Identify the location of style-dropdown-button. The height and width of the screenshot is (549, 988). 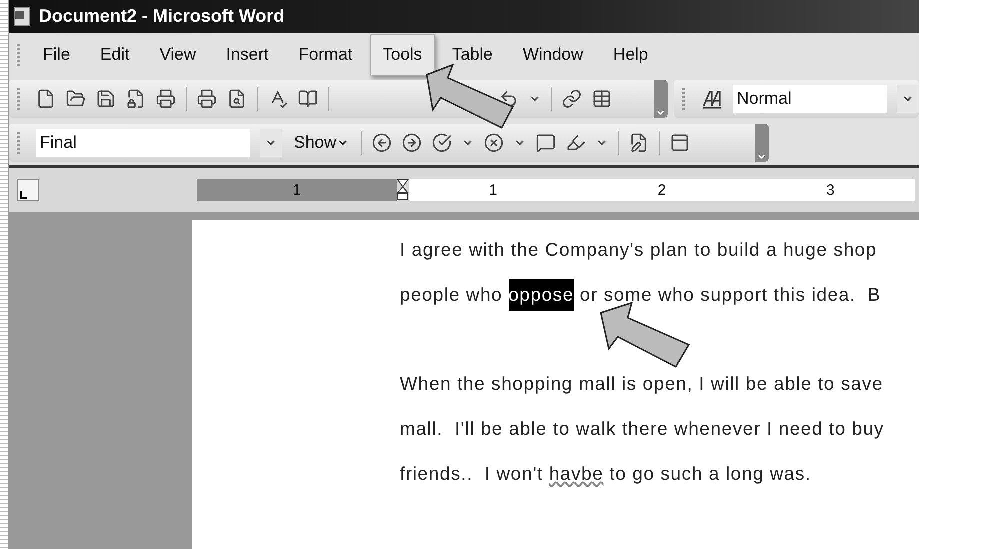
(908, 99).